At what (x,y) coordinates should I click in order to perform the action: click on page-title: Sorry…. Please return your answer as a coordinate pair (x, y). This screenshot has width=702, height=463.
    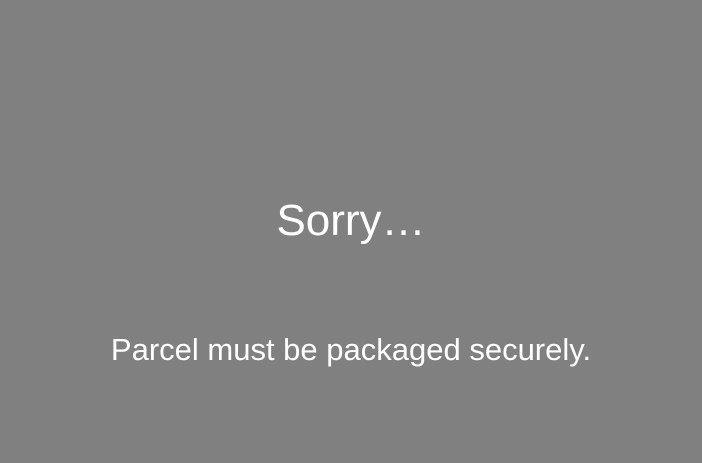
    Looking at the image, I should click on (351, 220).